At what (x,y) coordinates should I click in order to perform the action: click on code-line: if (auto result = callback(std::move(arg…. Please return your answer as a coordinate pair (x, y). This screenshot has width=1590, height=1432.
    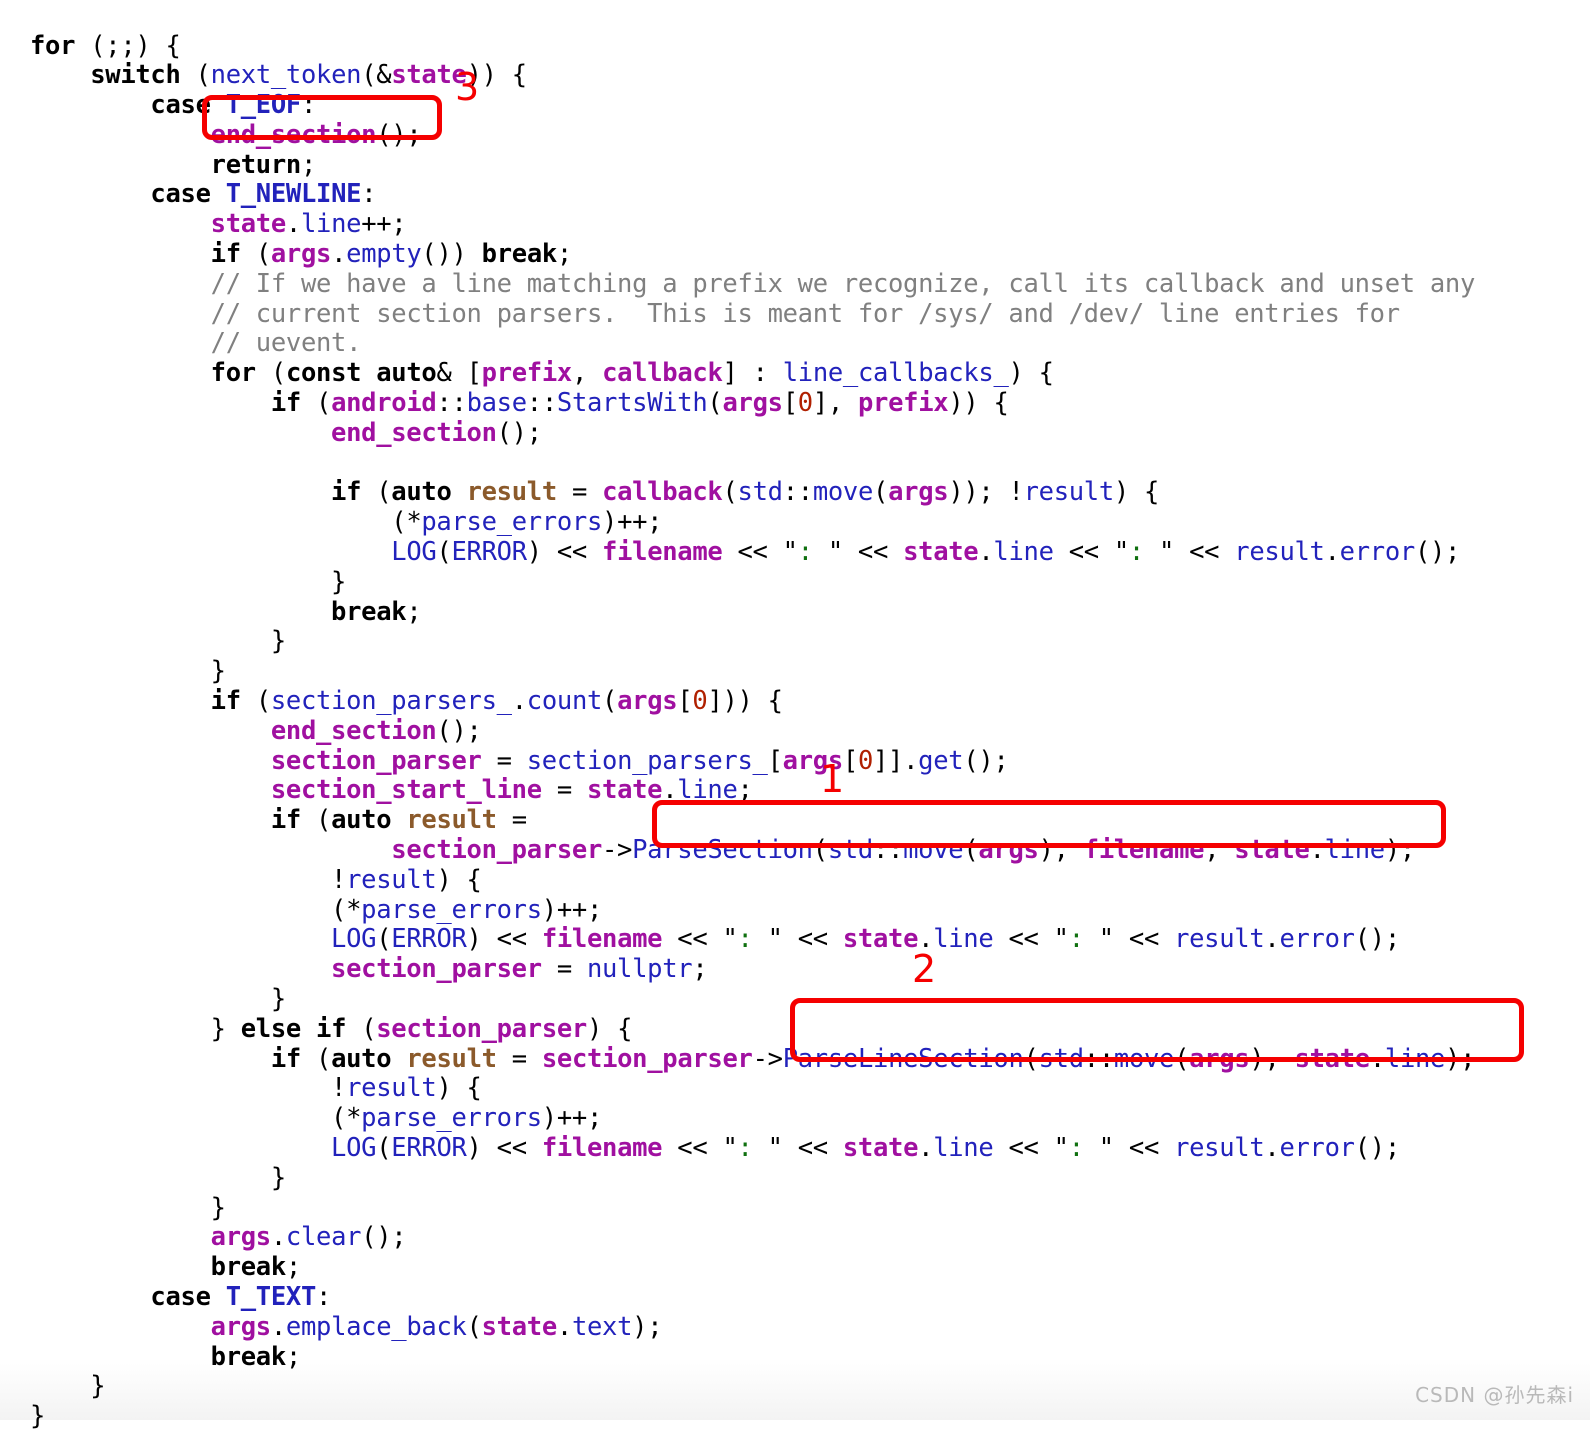
    Looking at the image, I should click on (745, 492).